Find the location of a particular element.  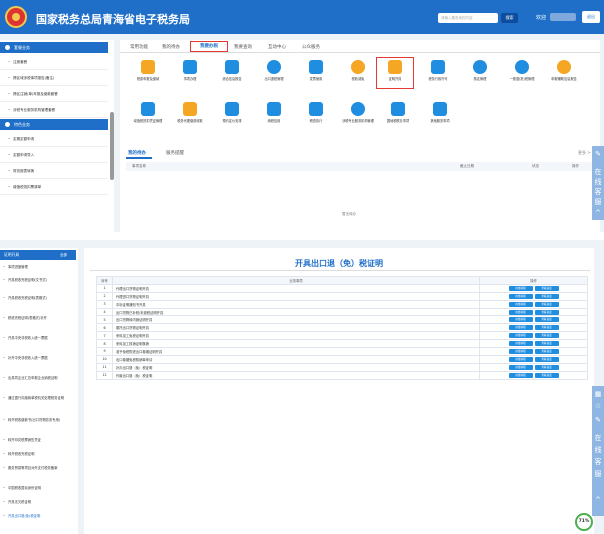

func-export-refund: 出口退税管理 is located at coordinates (274, 76).